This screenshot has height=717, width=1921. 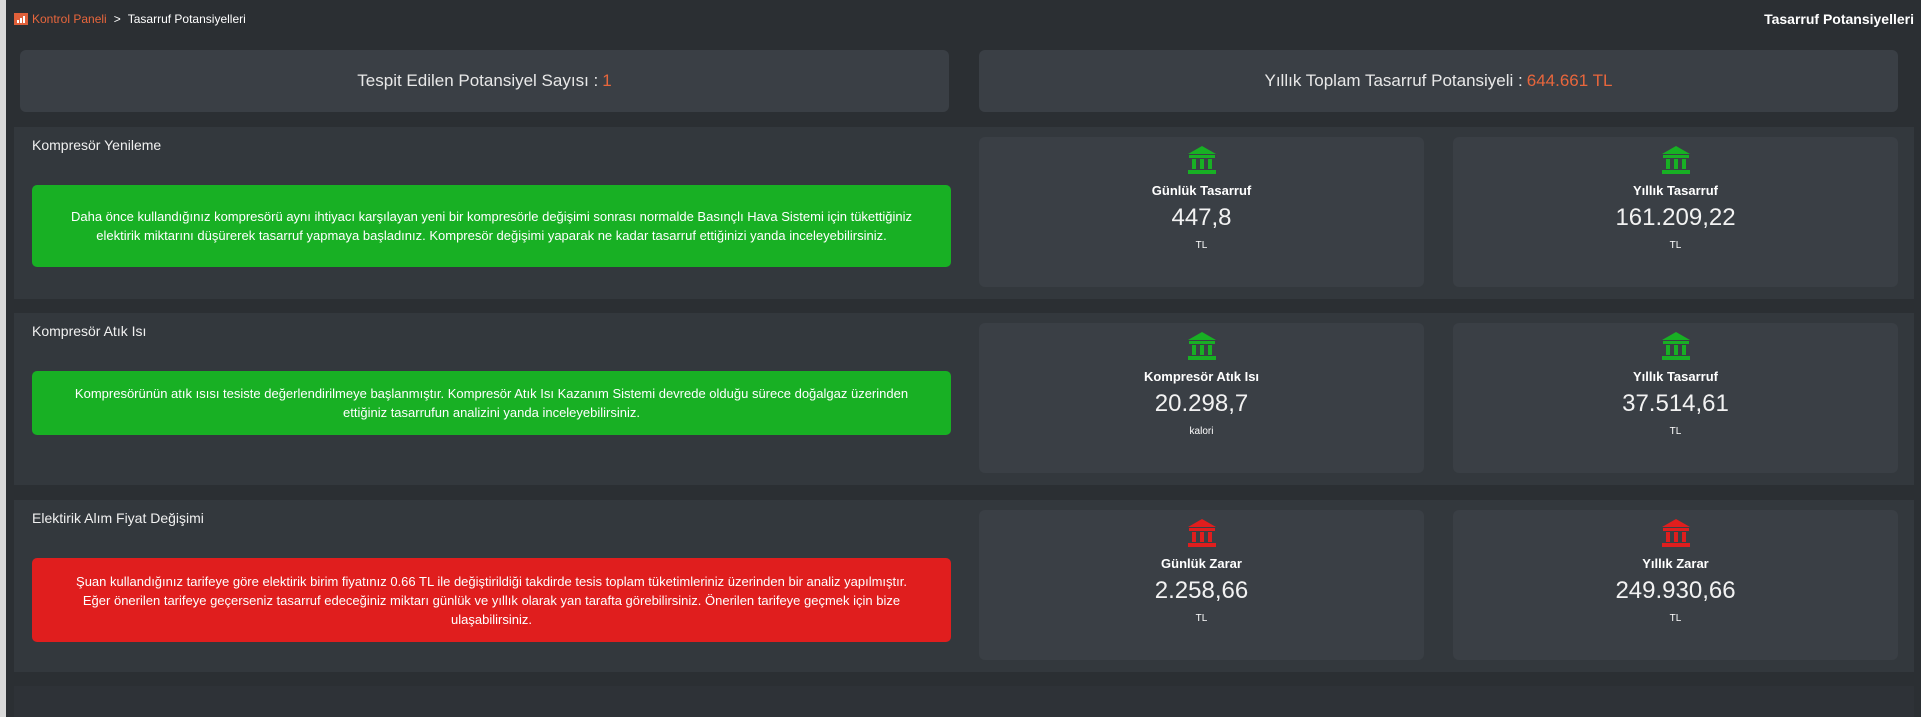 I want to click on annual-total-value: 644.661 TL, so click(x=1569, y=80).